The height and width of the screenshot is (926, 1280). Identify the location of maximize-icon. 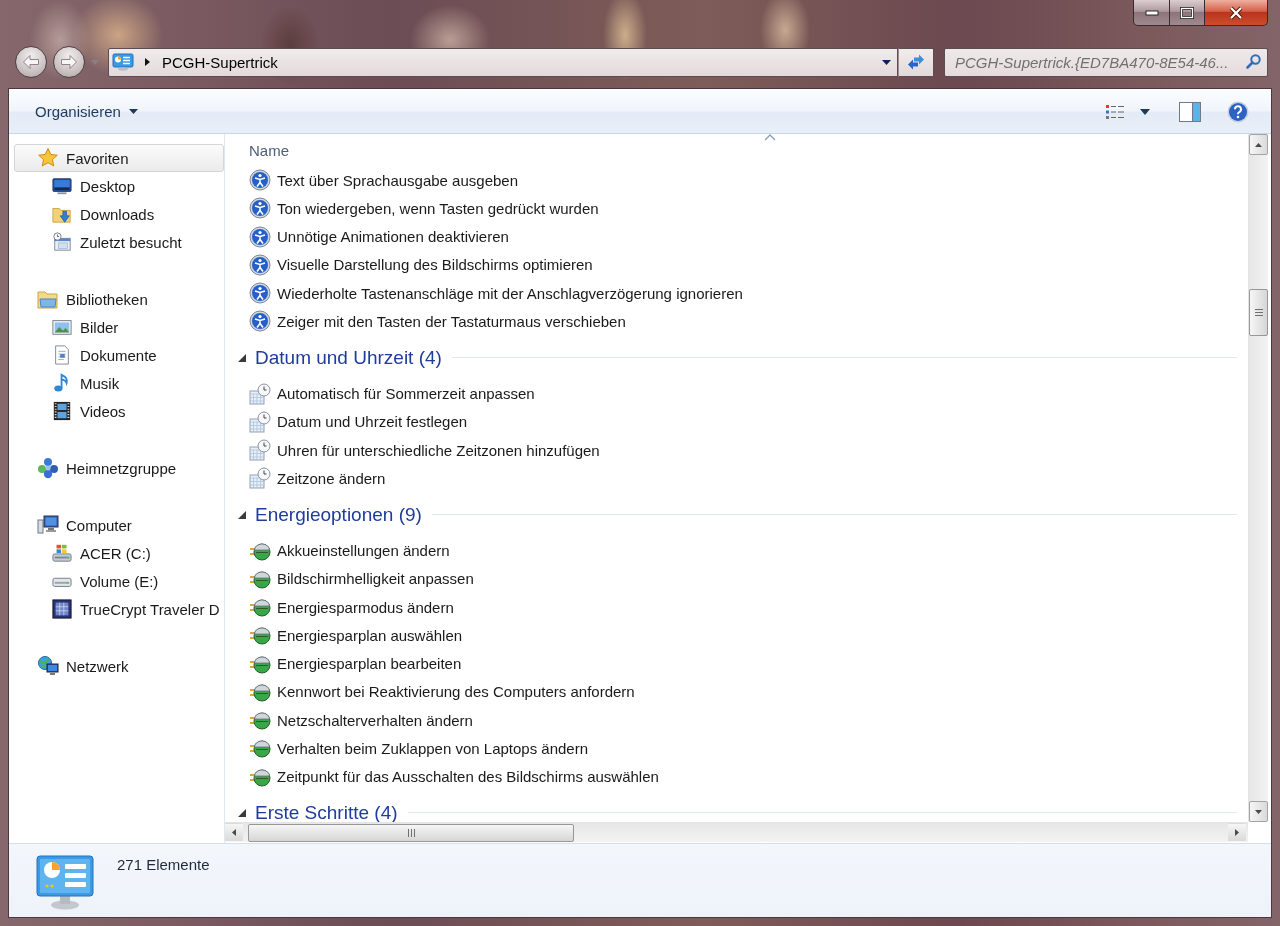
(1187, 12).